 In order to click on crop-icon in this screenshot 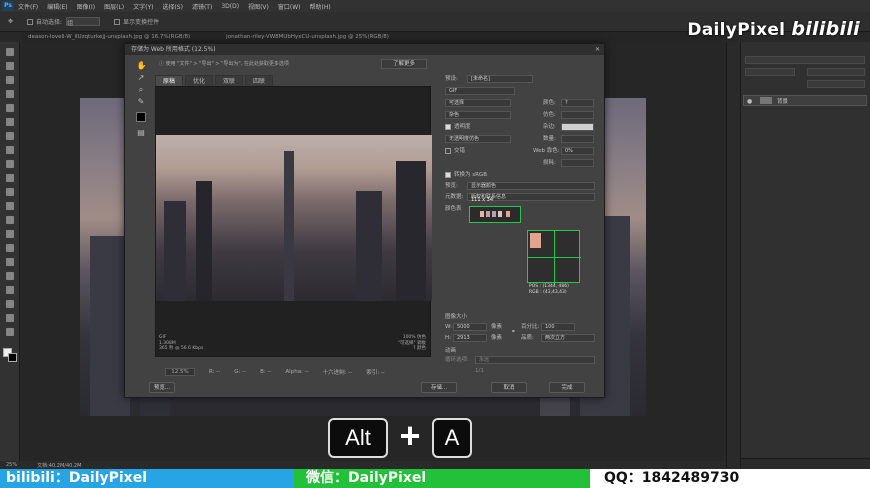, I will do `click(9, 108)`.